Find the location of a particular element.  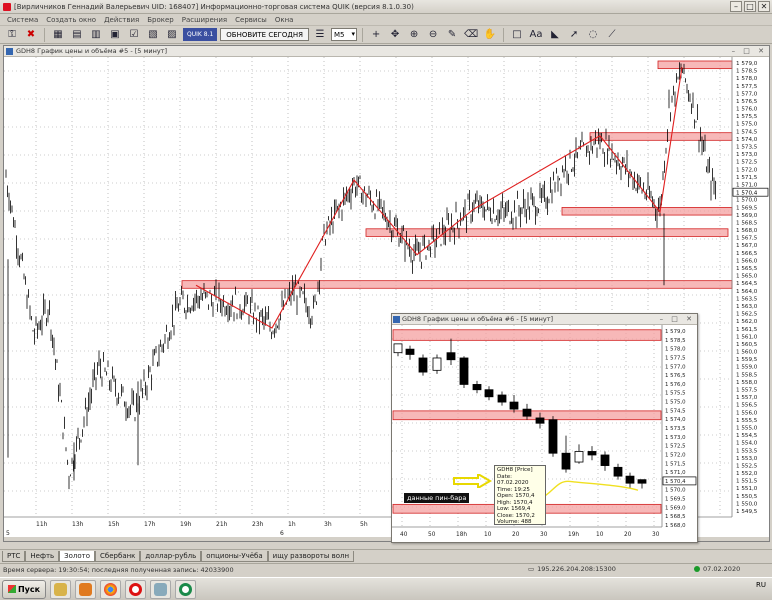

zoom-out-icon: ⊖ is located at coordinates (433, 35).